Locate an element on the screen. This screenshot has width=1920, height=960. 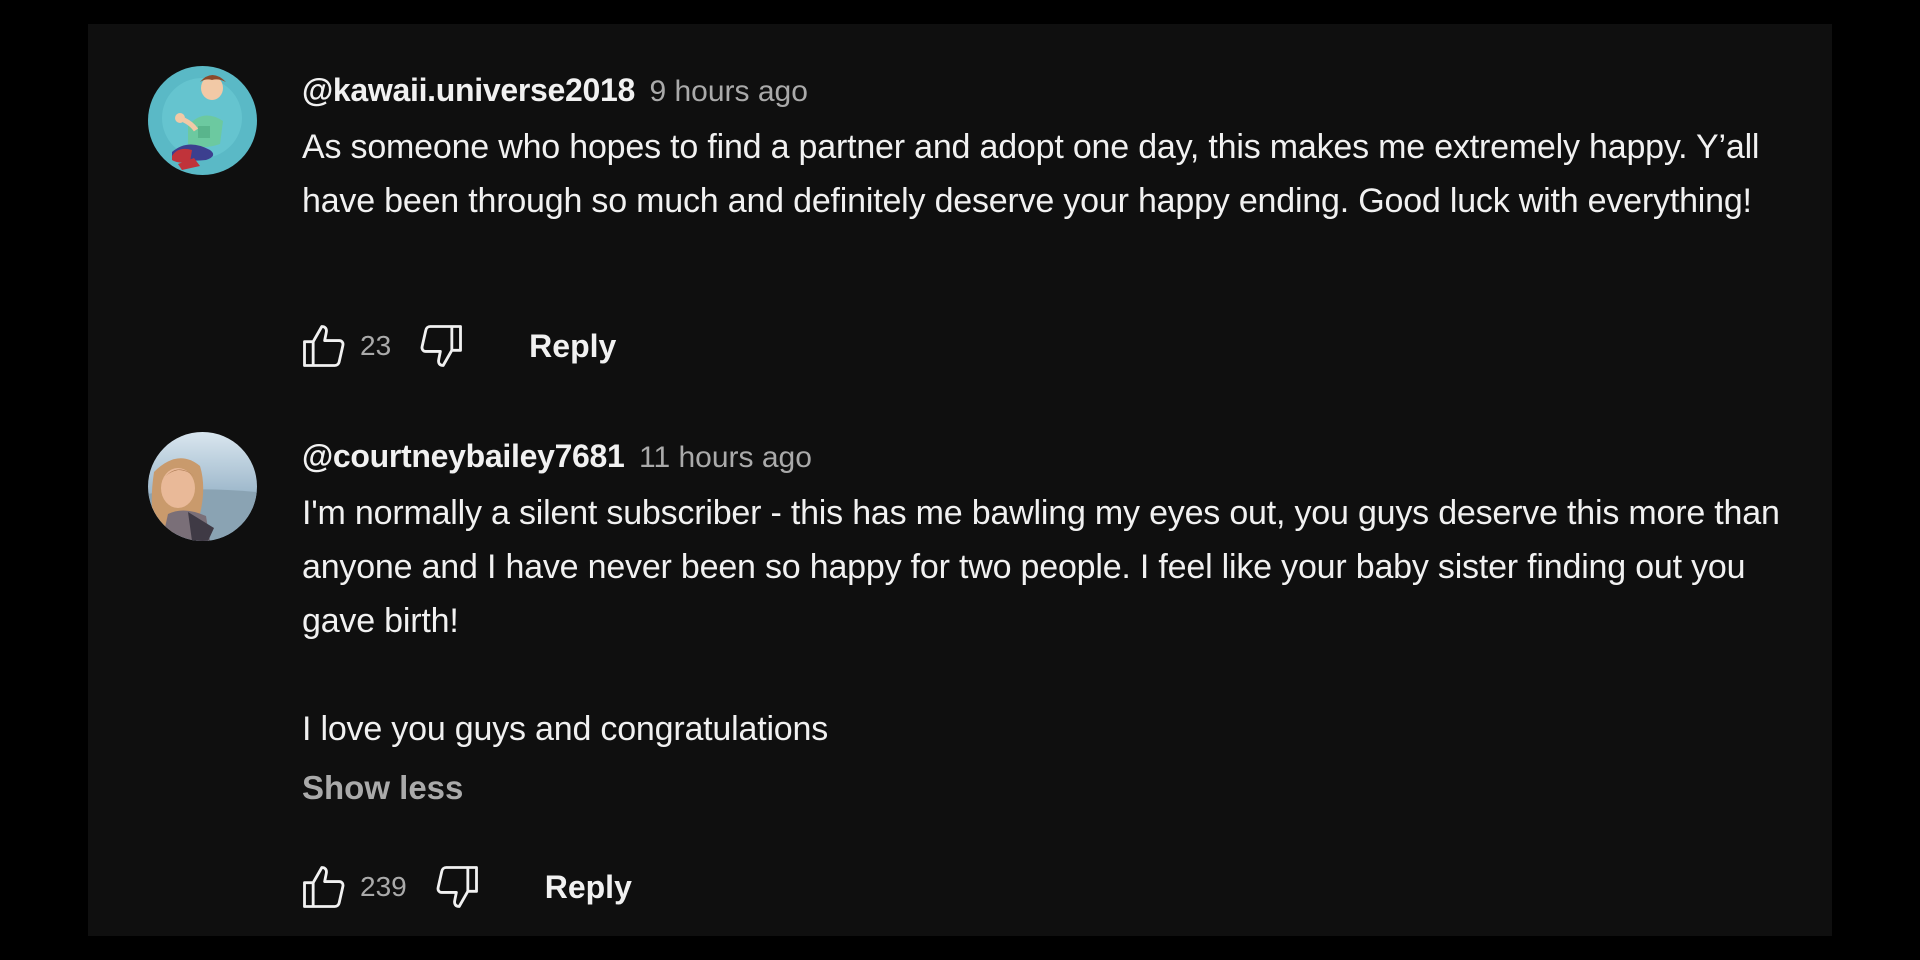
comment-author: @courtneybailey7681 is located at coordinates (463, 456).